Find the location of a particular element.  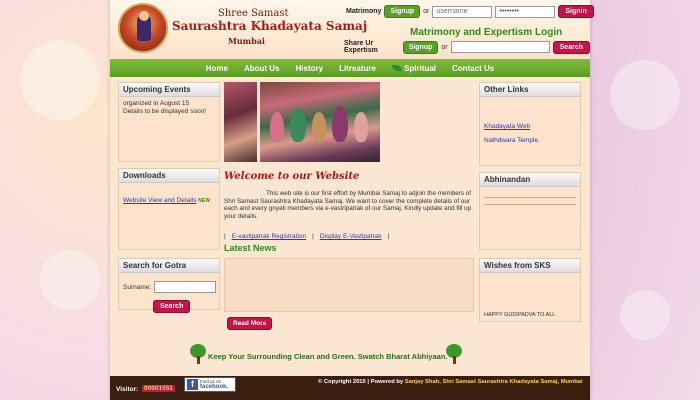

search-gotra-box: Search for Gotra Surname: Search is located at coordinates (169, 285).